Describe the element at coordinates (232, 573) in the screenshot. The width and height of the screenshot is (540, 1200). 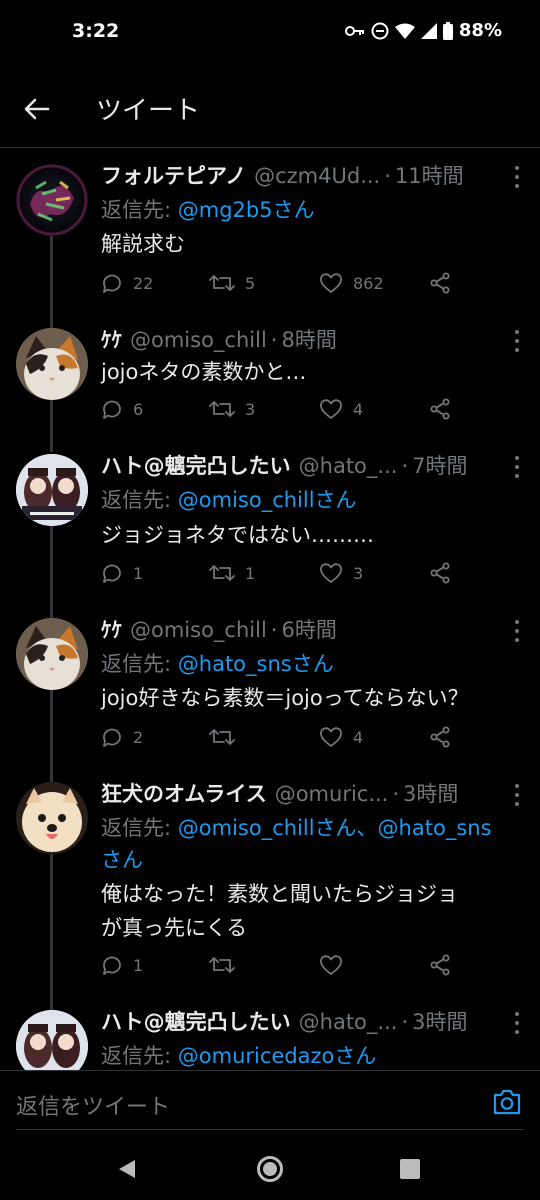
I see `retweet-button: 1` at that location.